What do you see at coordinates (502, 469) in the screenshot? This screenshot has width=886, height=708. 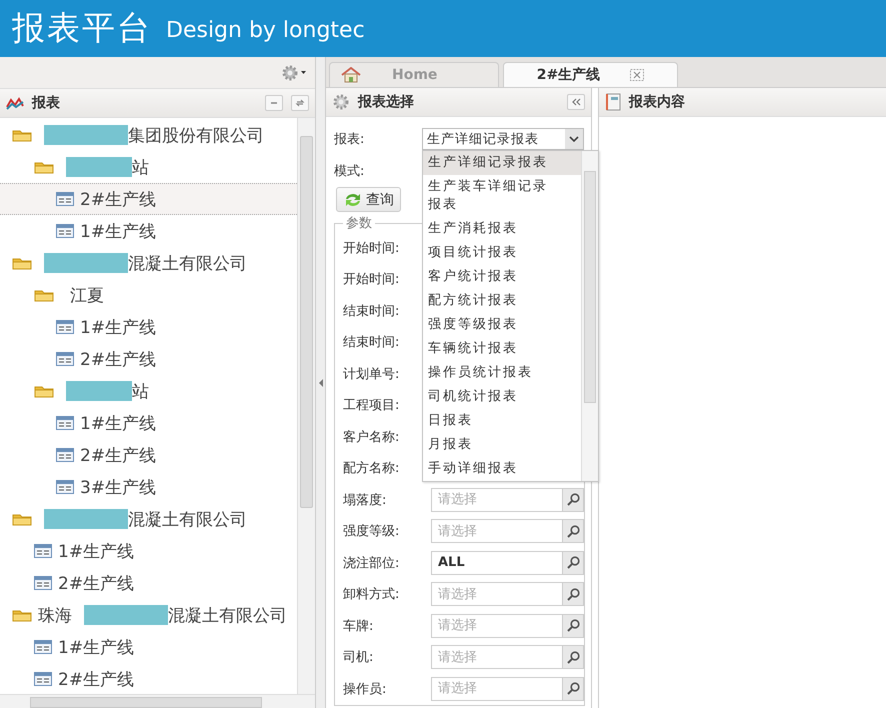 I see `dropdown-option: 手动详细报表` at bounding box center [502, 469].